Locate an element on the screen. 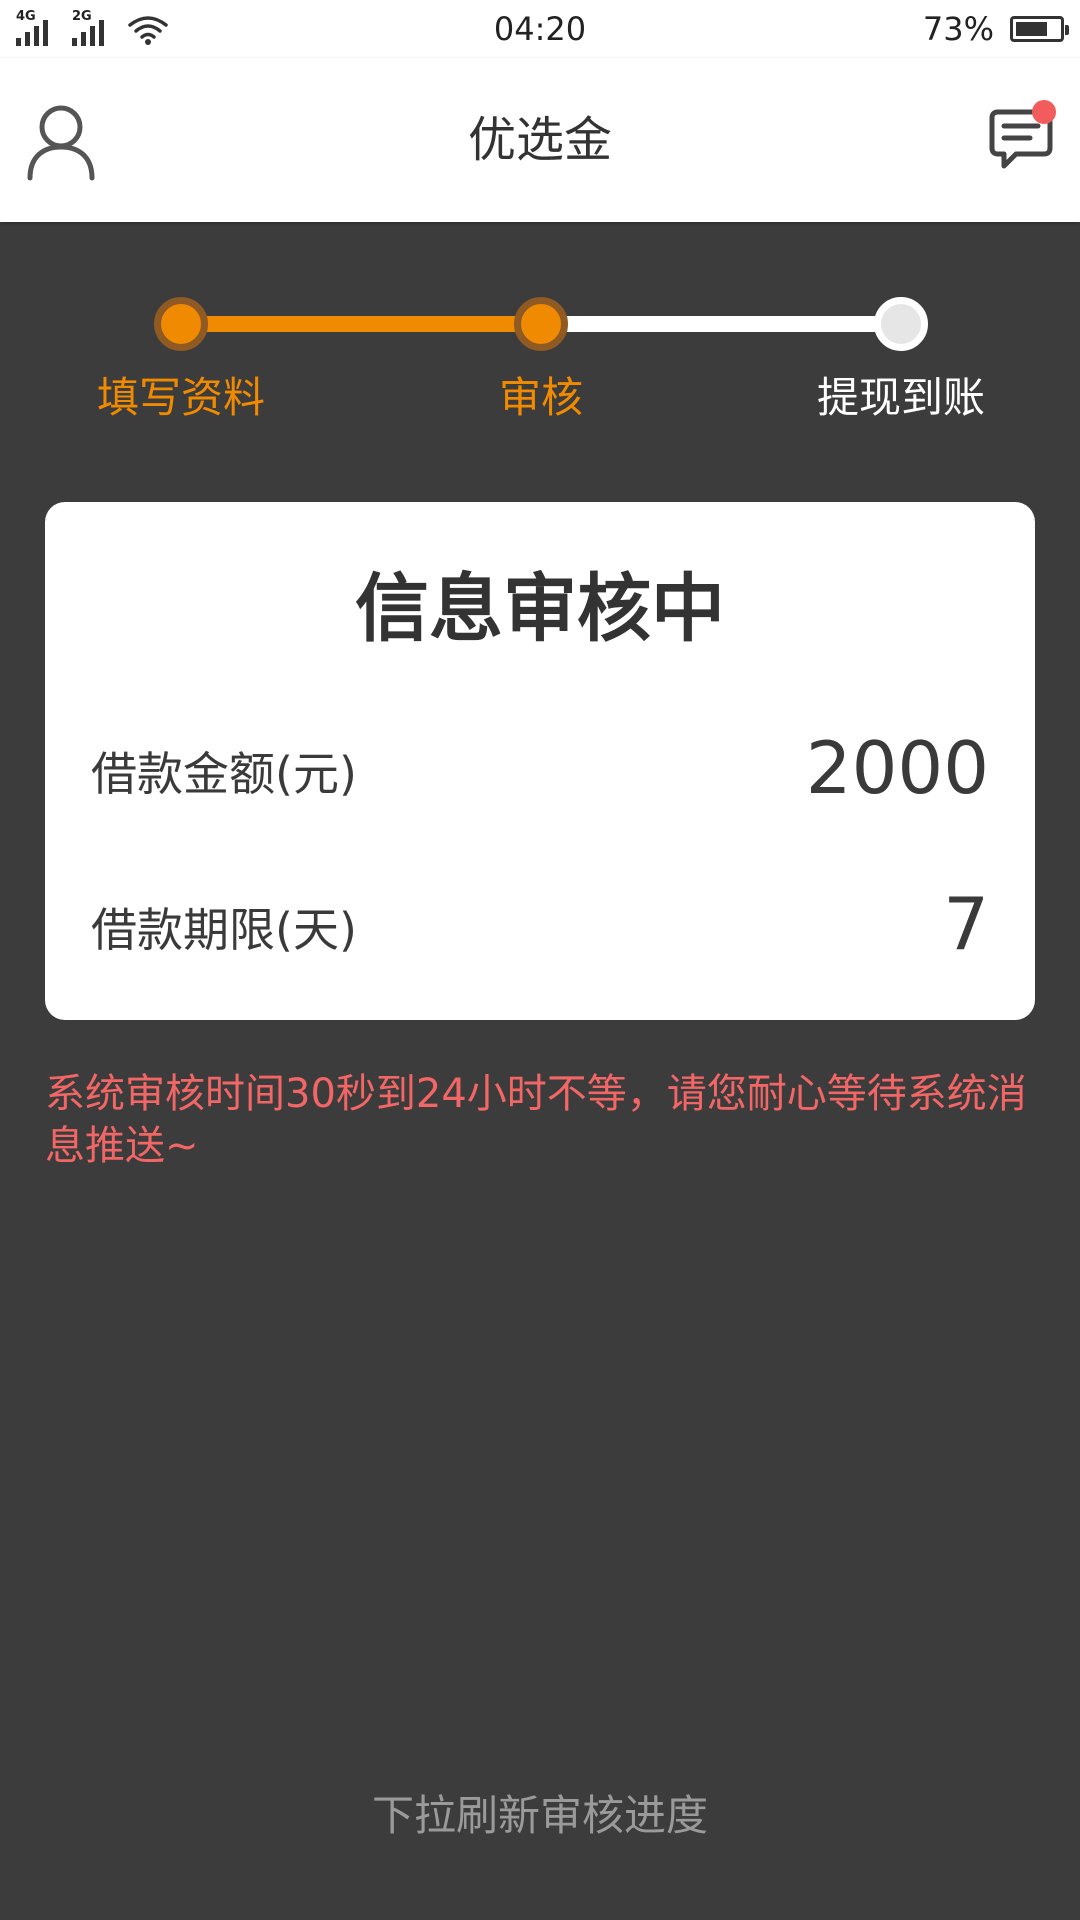 The width and height of the screenshot is (1080, 1920). status-time: 04:20 is located at coordinates (540, 29).